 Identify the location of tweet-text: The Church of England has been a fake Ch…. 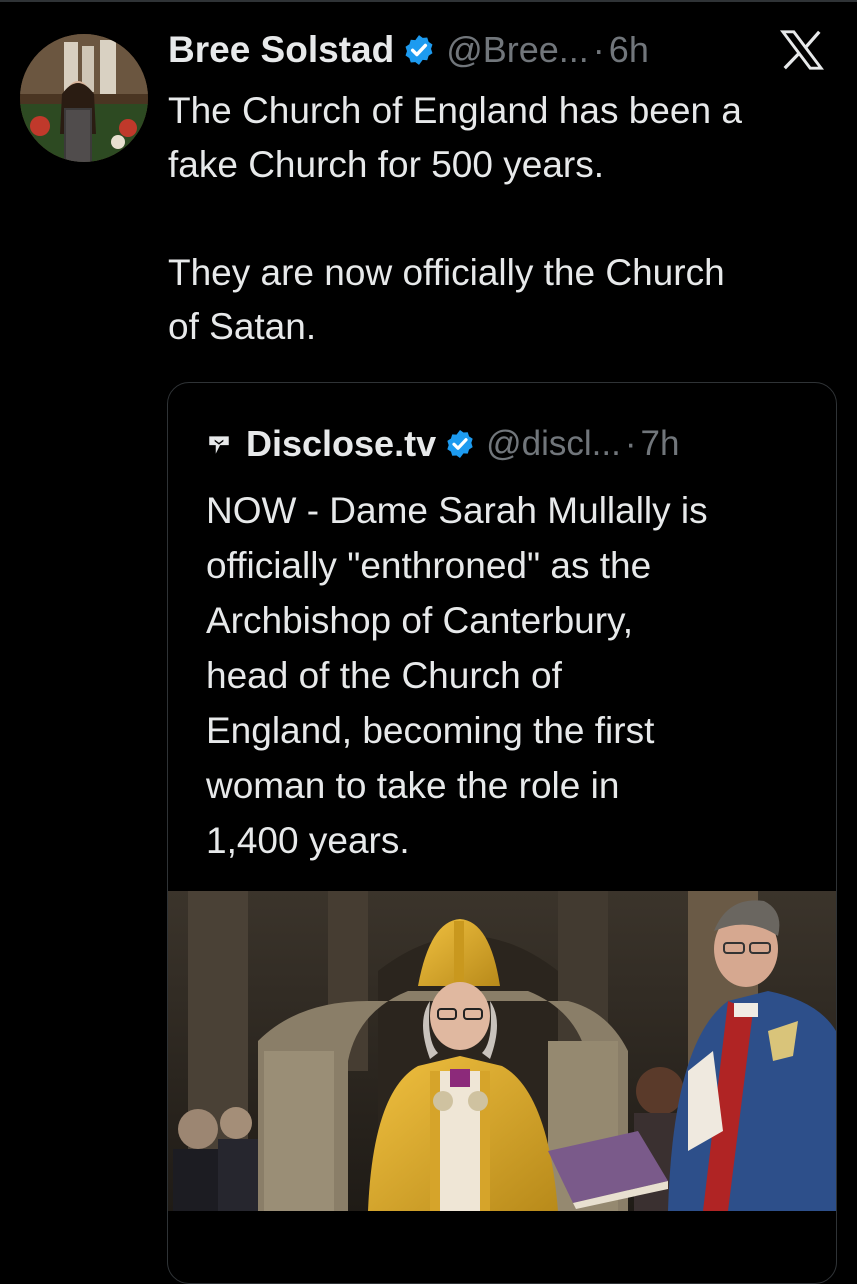
(455, 218).